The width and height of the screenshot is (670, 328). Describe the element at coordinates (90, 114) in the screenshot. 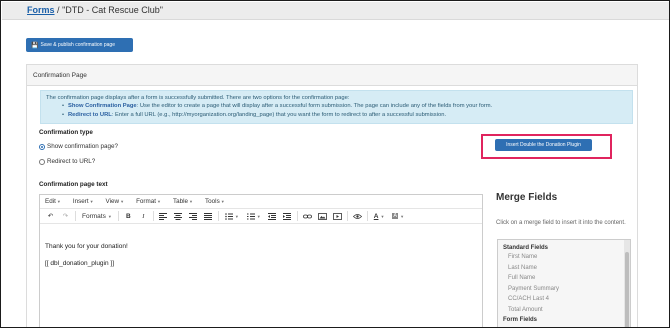

I see `info-item-label: Redirect to URL` at that location.